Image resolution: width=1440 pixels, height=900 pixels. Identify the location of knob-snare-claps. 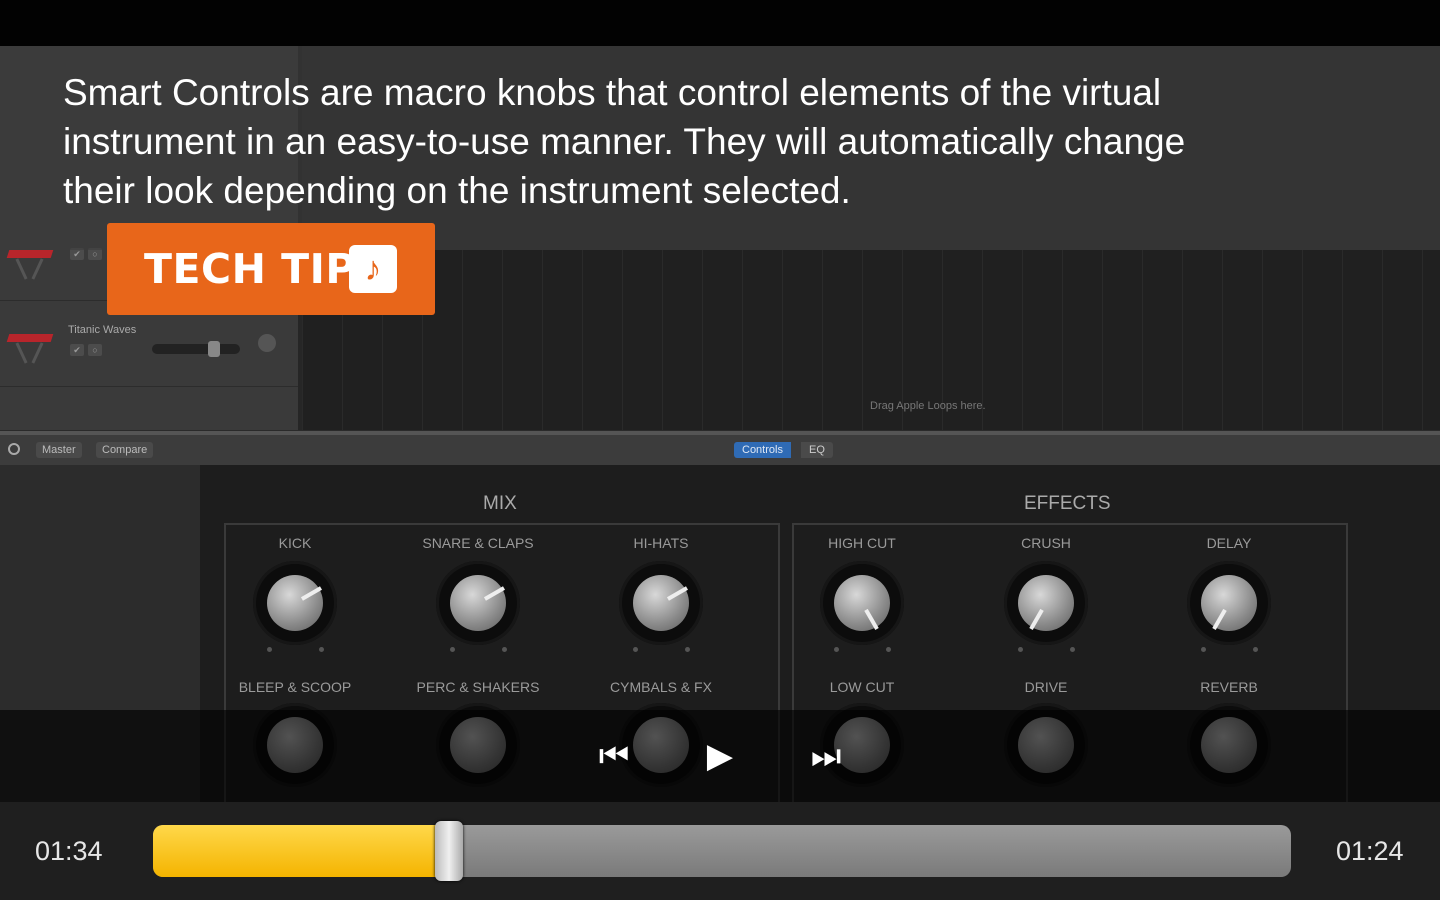
(478, 606).